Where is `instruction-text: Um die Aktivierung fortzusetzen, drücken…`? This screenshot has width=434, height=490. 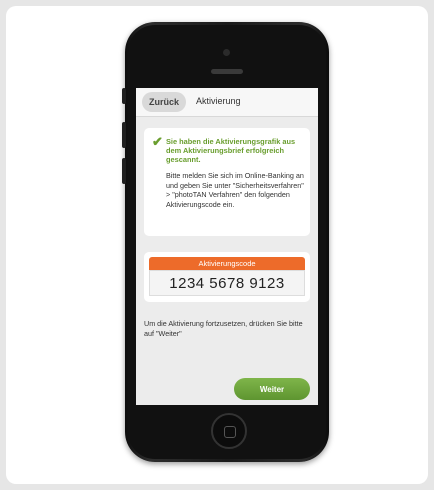 instruction-text: Um die Aktivierung fortzusetzen, drücken… is located at coordinates (223, 328).